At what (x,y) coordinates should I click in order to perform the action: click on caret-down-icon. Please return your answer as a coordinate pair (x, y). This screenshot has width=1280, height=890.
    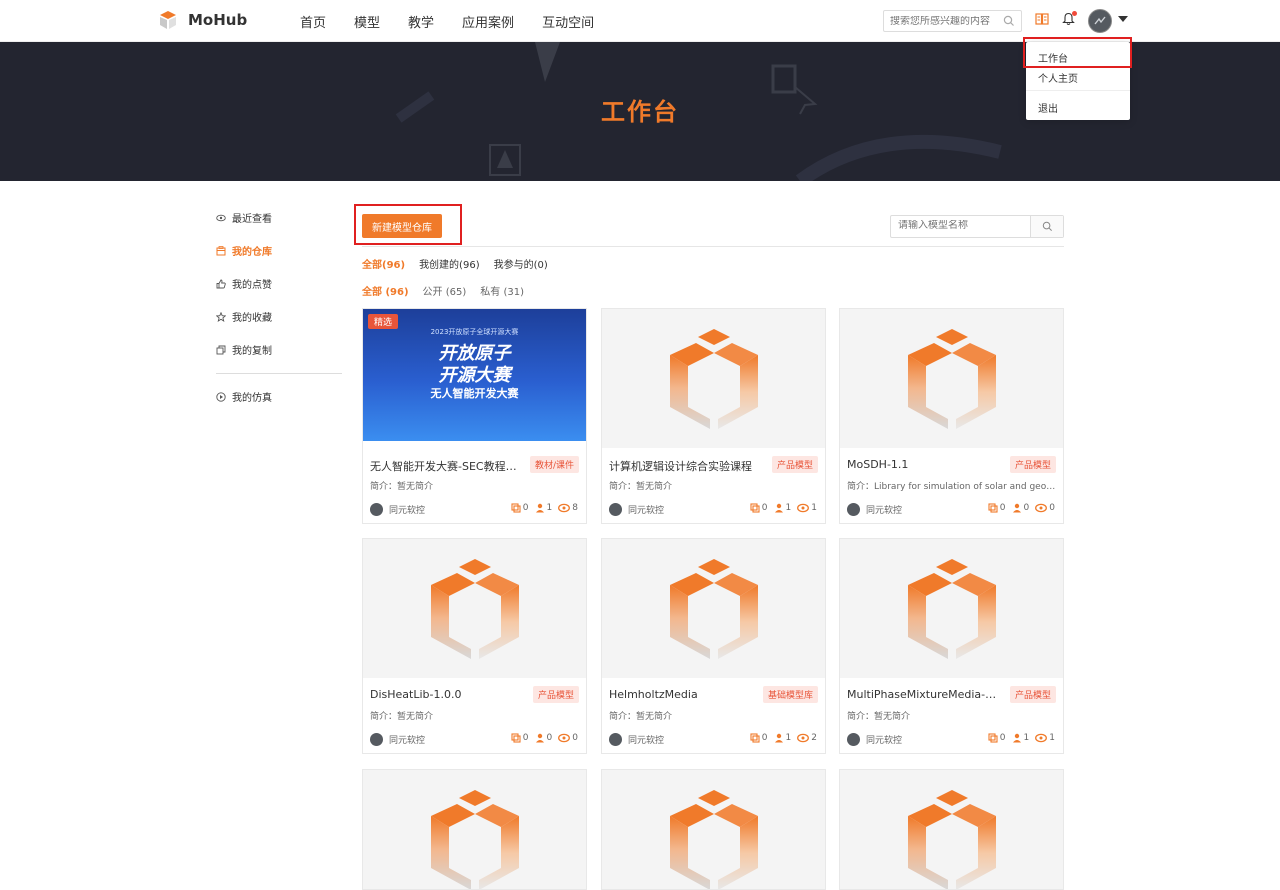
    Looking at the image, I should click on (1123, 19).